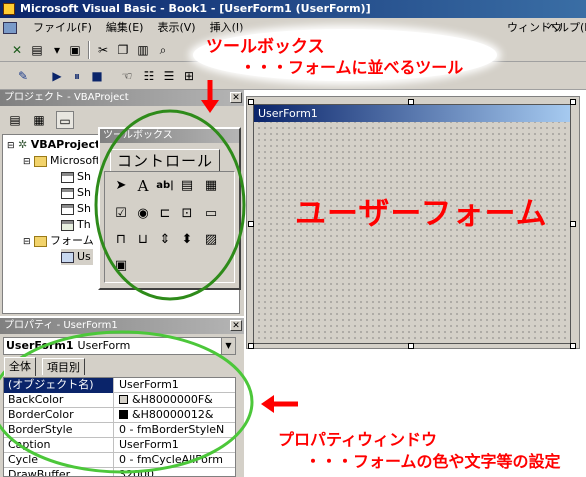  What do you see at coordinates (20, 366) in the screenshot?
I see `tab-alphabetic: 全体` at bounding box center [20, 366].